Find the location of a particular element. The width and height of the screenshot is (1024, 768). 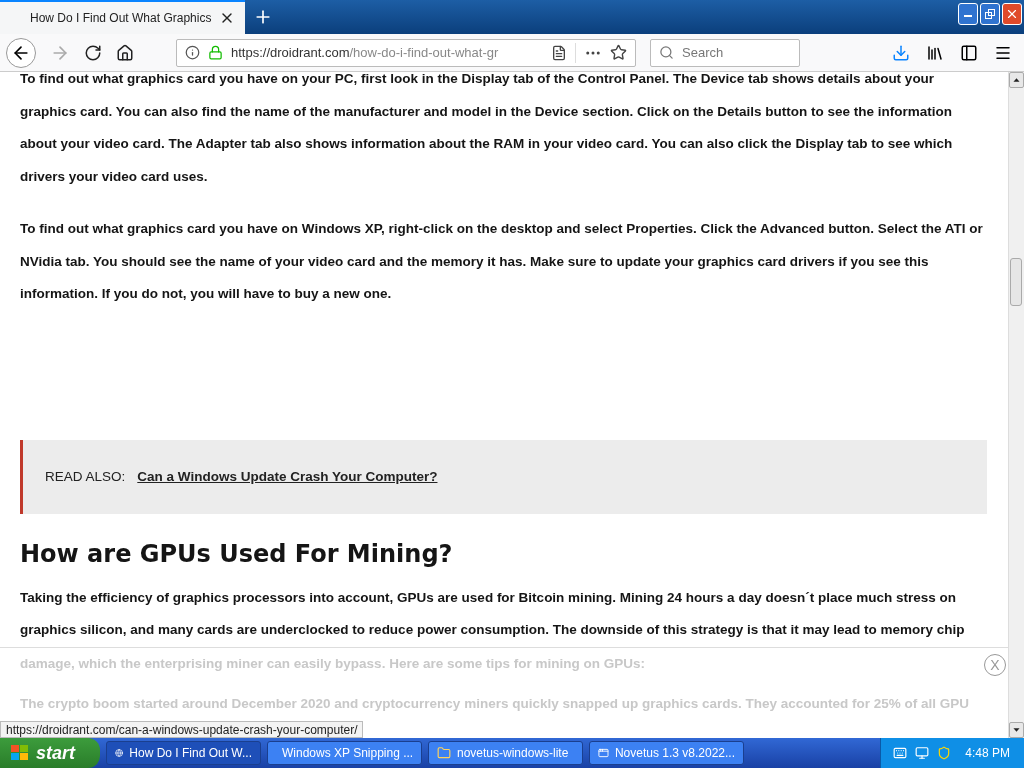

lock-icon is located at coordinates (215, 52).